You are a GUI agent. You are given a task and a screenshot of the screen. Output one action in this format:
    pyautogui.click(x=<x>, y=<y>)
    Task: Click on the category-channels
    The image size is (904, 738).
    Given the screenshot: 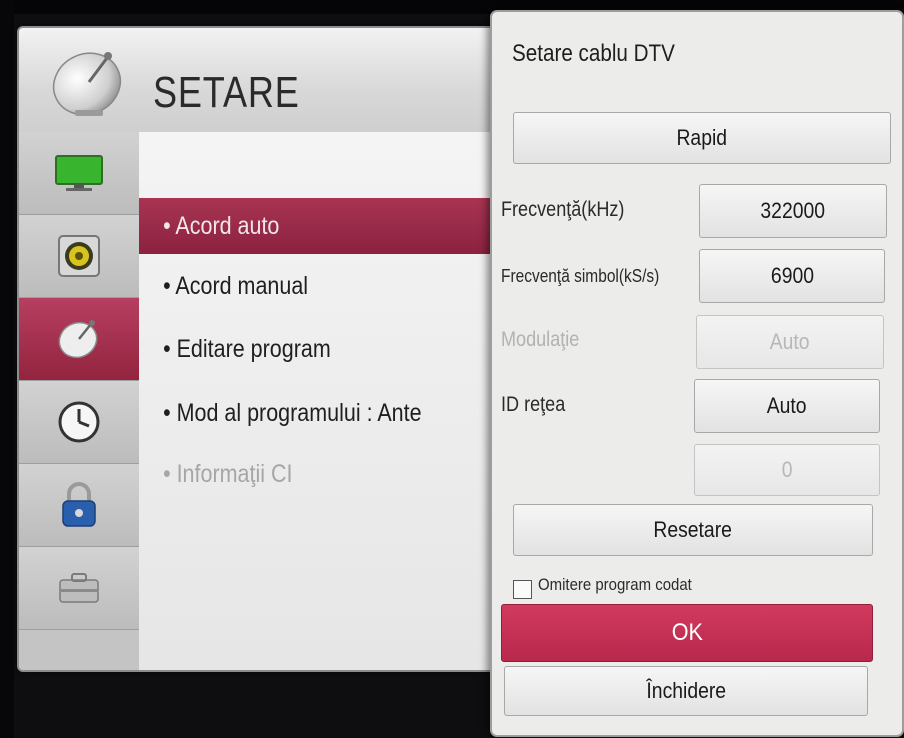 What is the action you would take?
    pyautogui.click(x=79, y=339)
    